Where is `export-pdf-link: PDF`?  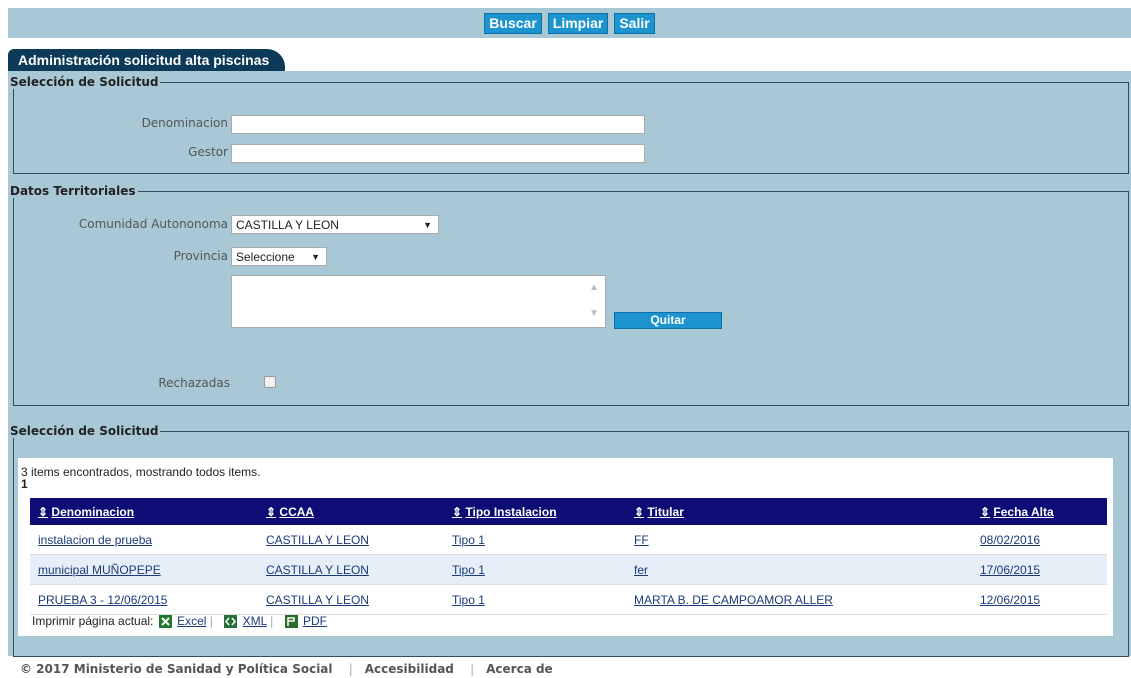
export-pdf-link: PDF is located at coordinates (315, 621).